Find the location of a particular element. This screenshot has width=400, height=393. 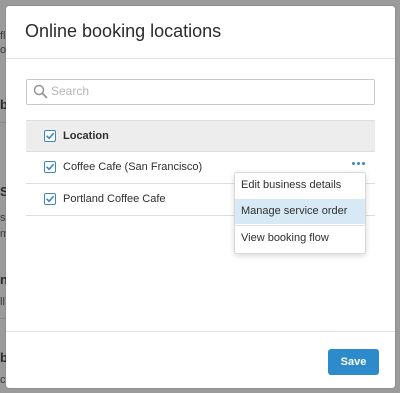

background-text: s is located at coordinates (3, 218).